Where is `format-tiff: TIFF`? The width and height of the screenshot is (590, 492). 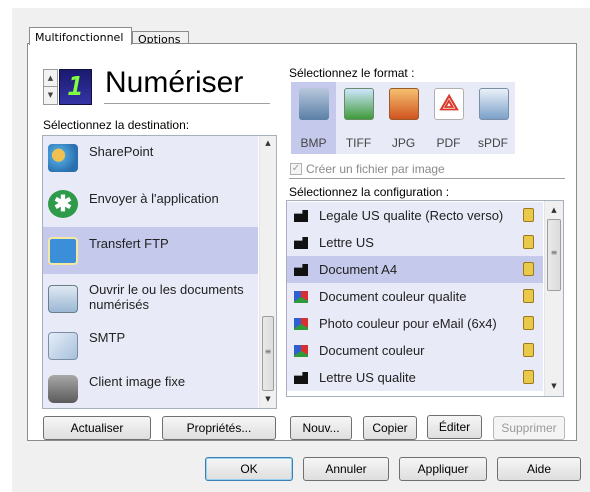 format-tiff: TIFF is located at coordinates (358, 118).